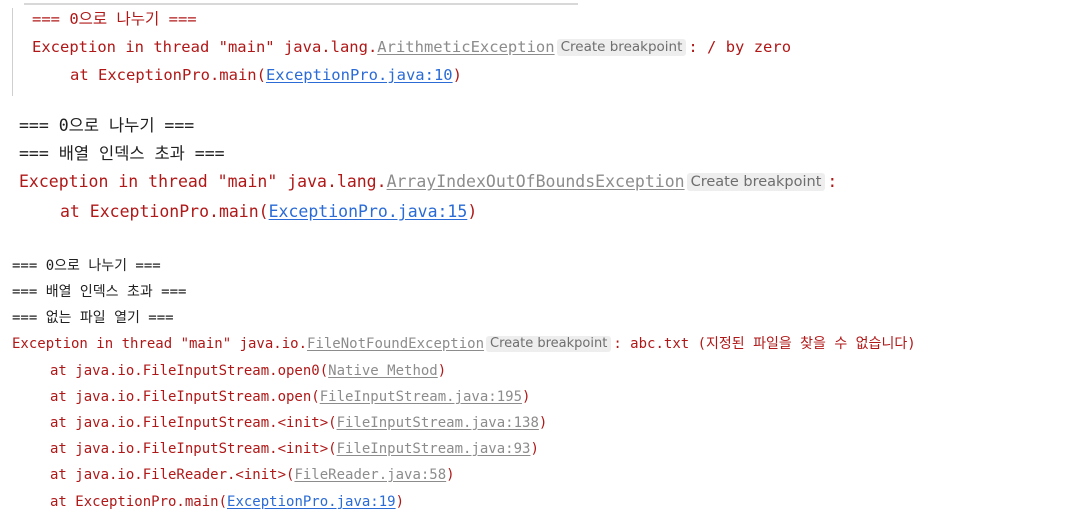 This screenshot has width=1067, height=532. I want to click on exception-message: :, so click(832, 181).